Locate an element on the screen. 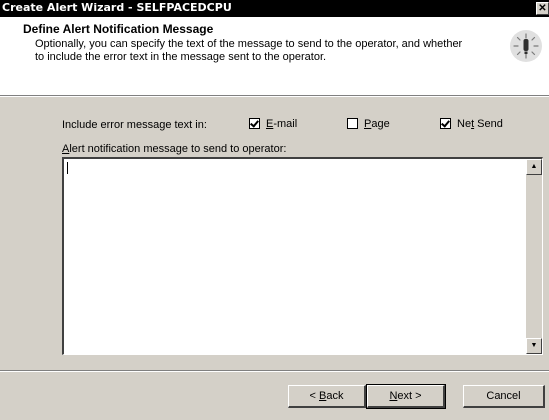  include-error-text-label: Include error message text in: is located at coordinates (134, 125).